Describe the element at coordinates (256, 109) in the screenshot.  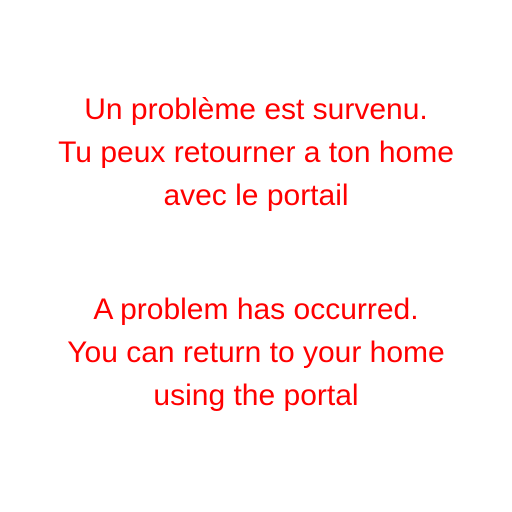
I see `error-message-french-line-1: Un problème est survenu.` at that location.